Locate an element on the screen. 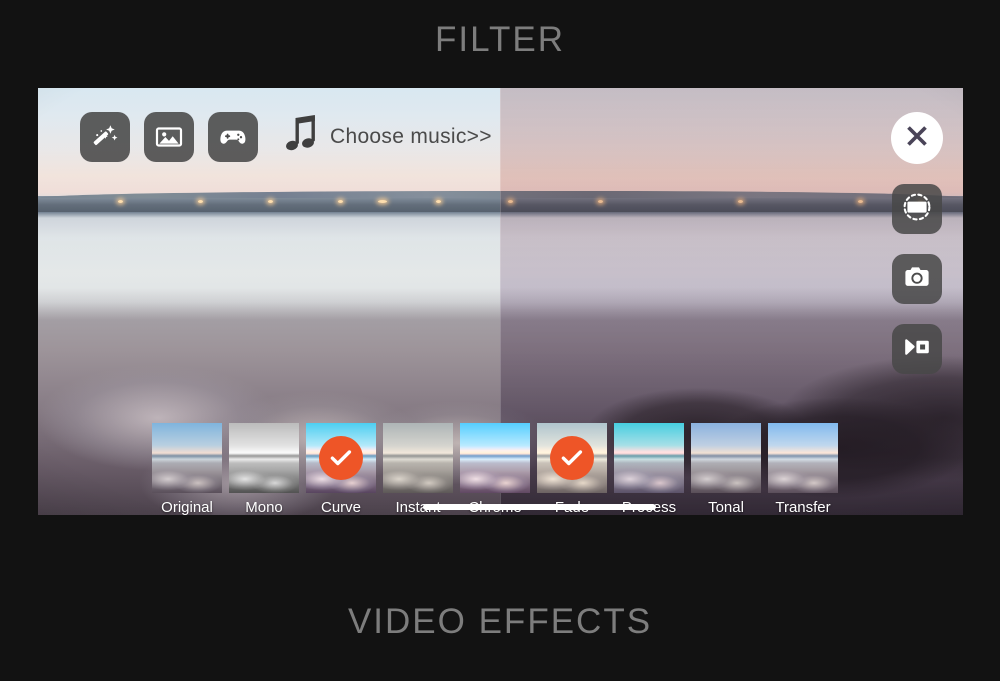 The image size is (1000, 681). top-toolbar: Choose music>> is located at coordinates (286, 137).